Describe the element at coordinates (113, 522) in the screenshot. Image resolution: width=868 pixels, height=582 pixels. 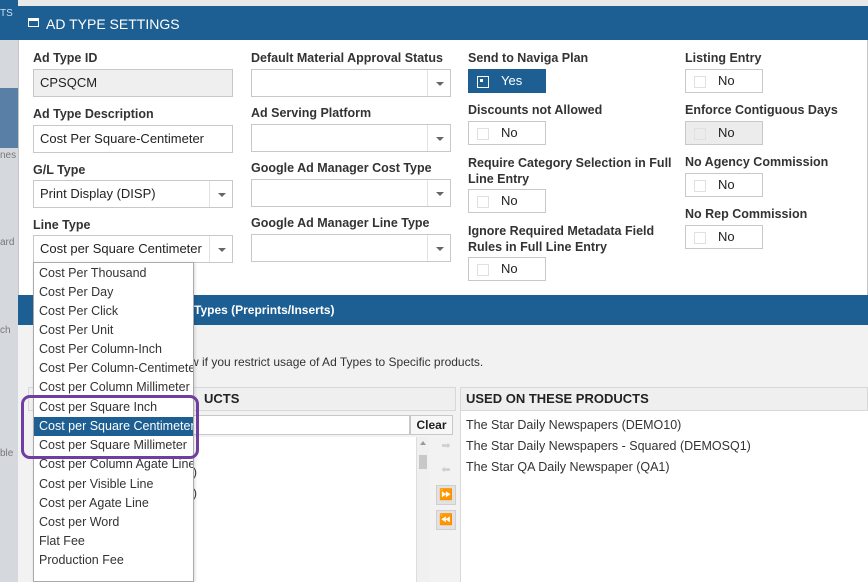
I see `dropdown-option: Cost per Word` at that location.